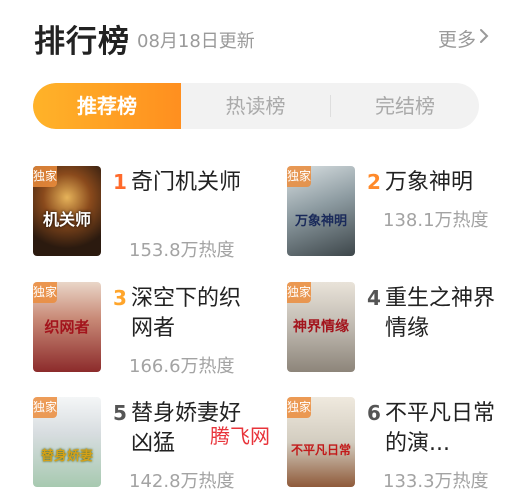 The height and width of the screenshot is (504, 520). Describe the element at coordinates (436, 220) in the screenshot. I see `book-heat: 138.1万热度` at that location.